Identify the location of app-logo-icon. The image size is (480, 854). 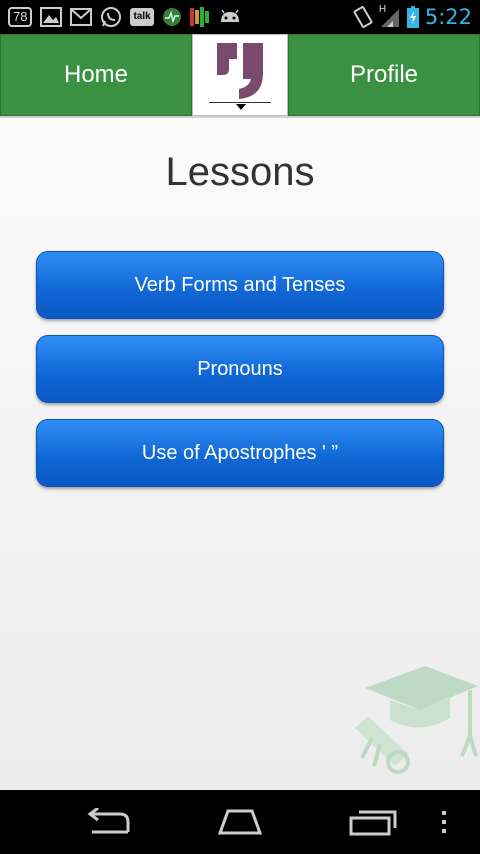
(240, 71).